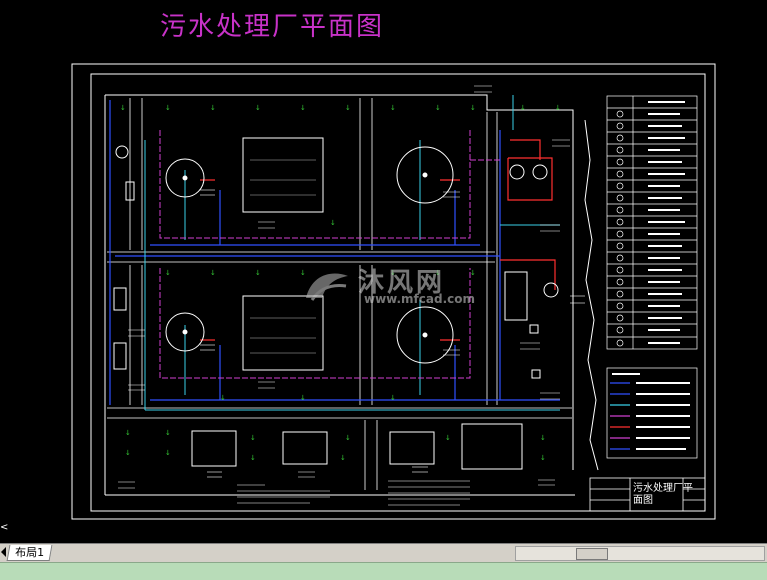 The image size is (767, 580). Describe the element at coordinates (643, 500) in the screenshot. I see `title-block-name-line2: 面图` at that location.